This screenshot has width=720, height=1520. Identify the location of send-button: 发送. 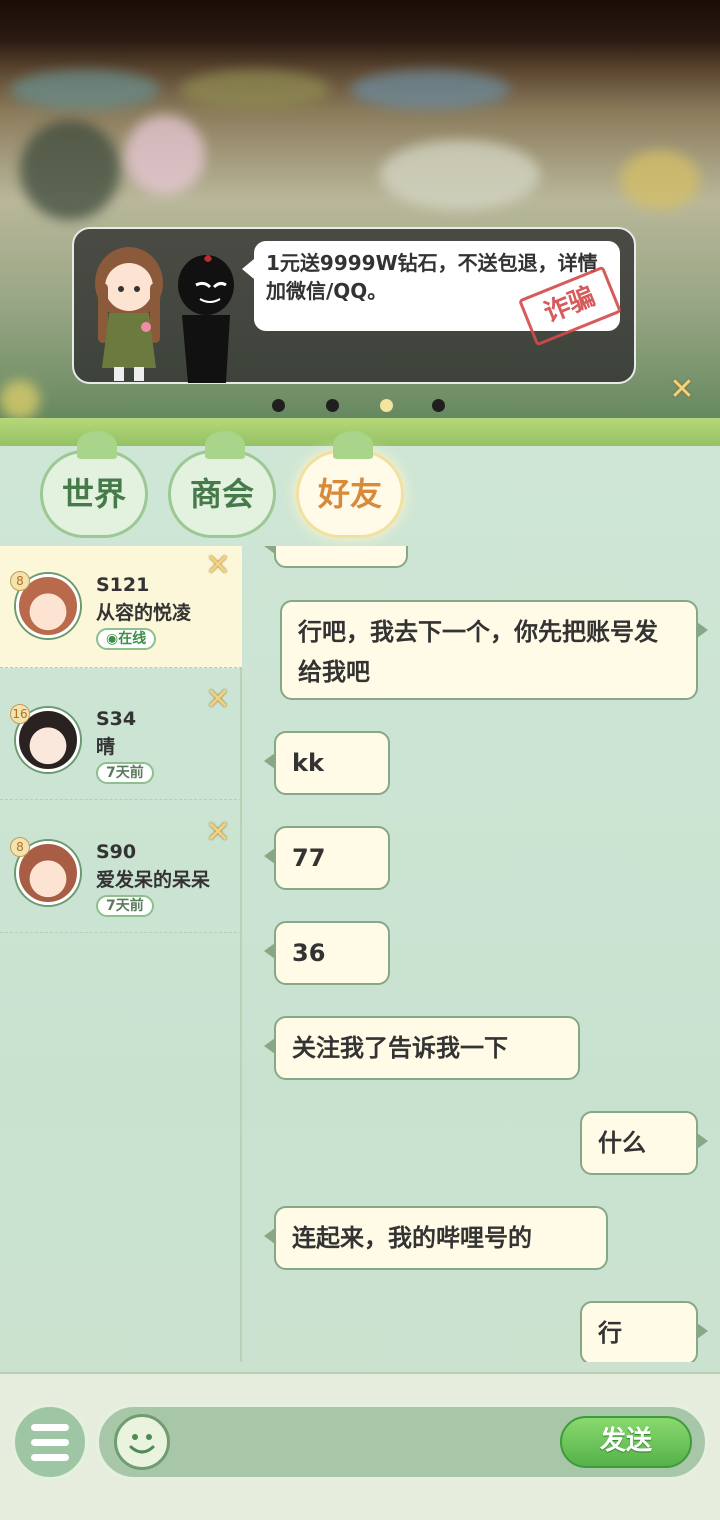
(626, 1442).